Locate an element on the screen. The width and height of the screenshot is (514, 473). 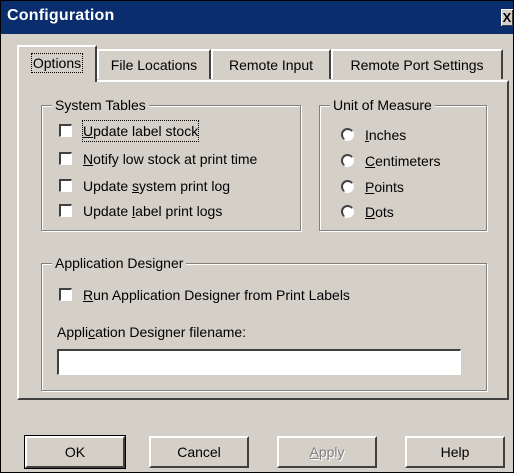
radio-label: Centimeters is located at coordinates (403, 161).